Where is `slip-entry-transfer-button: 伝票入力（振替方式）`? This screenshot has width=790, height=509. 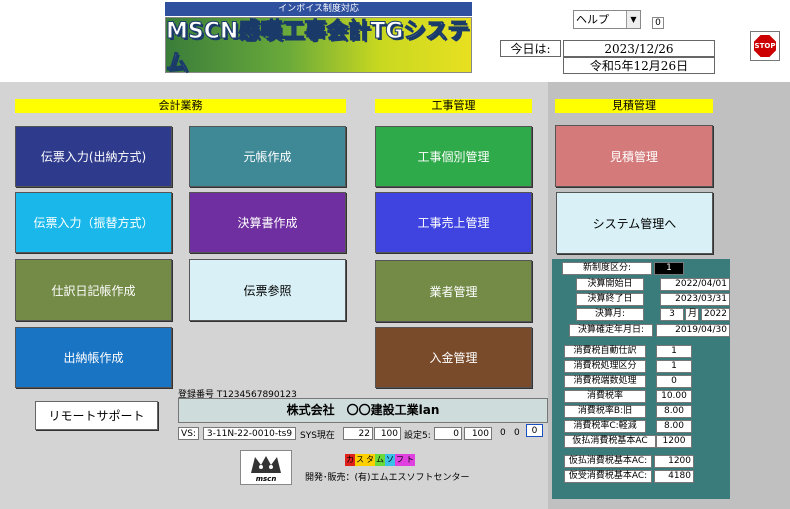 slip-entry-transfer-button: 伝票入力（振替方式） is located at coordinates (93, 222).